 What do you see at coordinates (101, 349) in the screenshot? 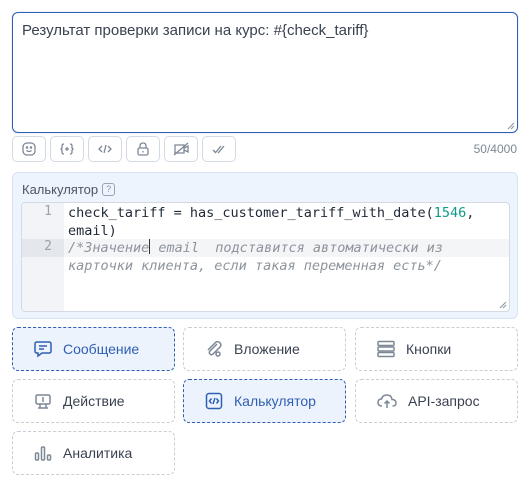
I see `block-label: Сообщение` at bounding box center [101, 349].